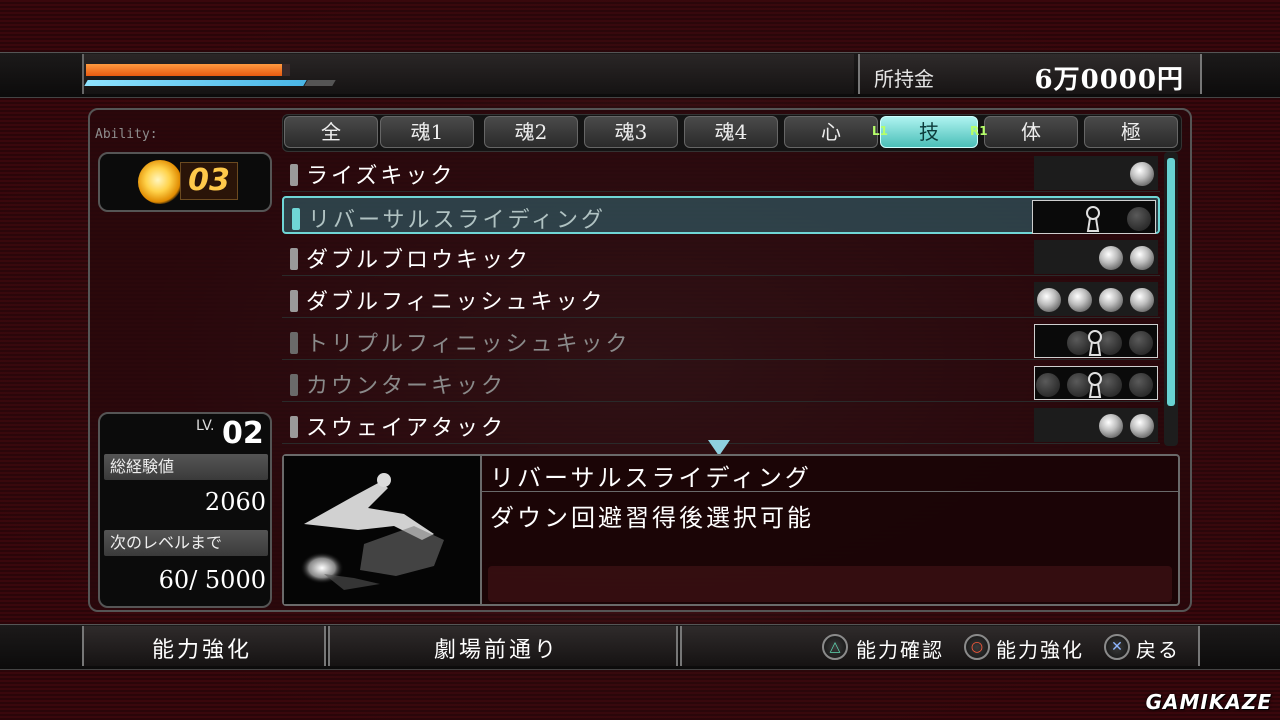 The width and height of the screenshot is (1280, 720). I want to click on location-name: 劇場前通り, so click(497, 650).